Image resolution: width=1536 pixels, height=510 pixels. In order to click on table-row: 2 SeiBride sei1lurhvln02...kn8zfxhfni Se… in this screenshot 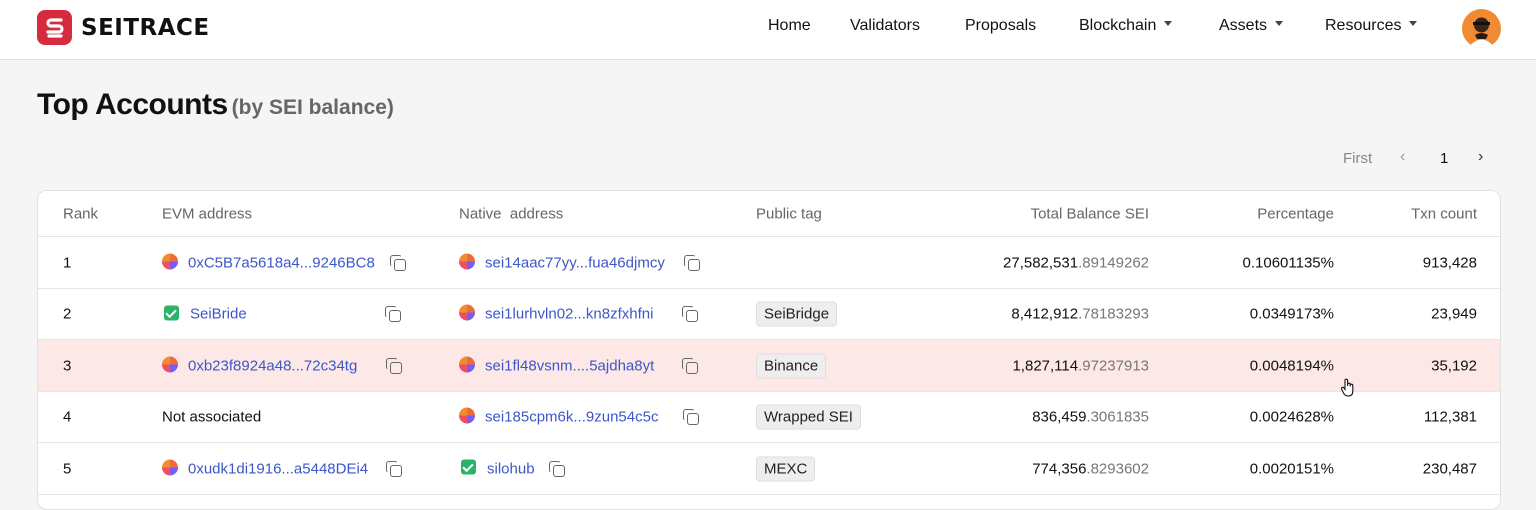, I will do `click(769, 314)`.